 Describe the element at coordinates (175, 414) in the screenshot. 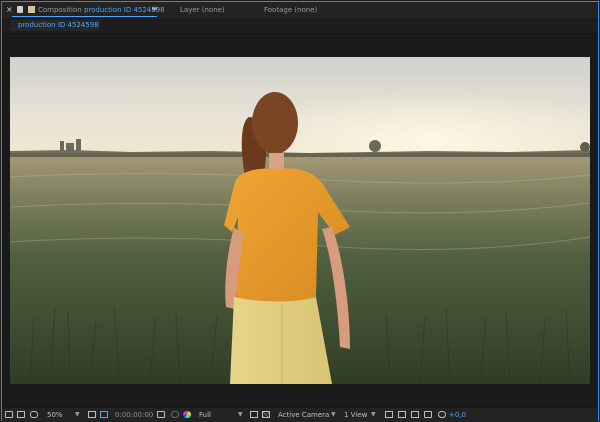

I see `show-snapshot-icon` at that location.